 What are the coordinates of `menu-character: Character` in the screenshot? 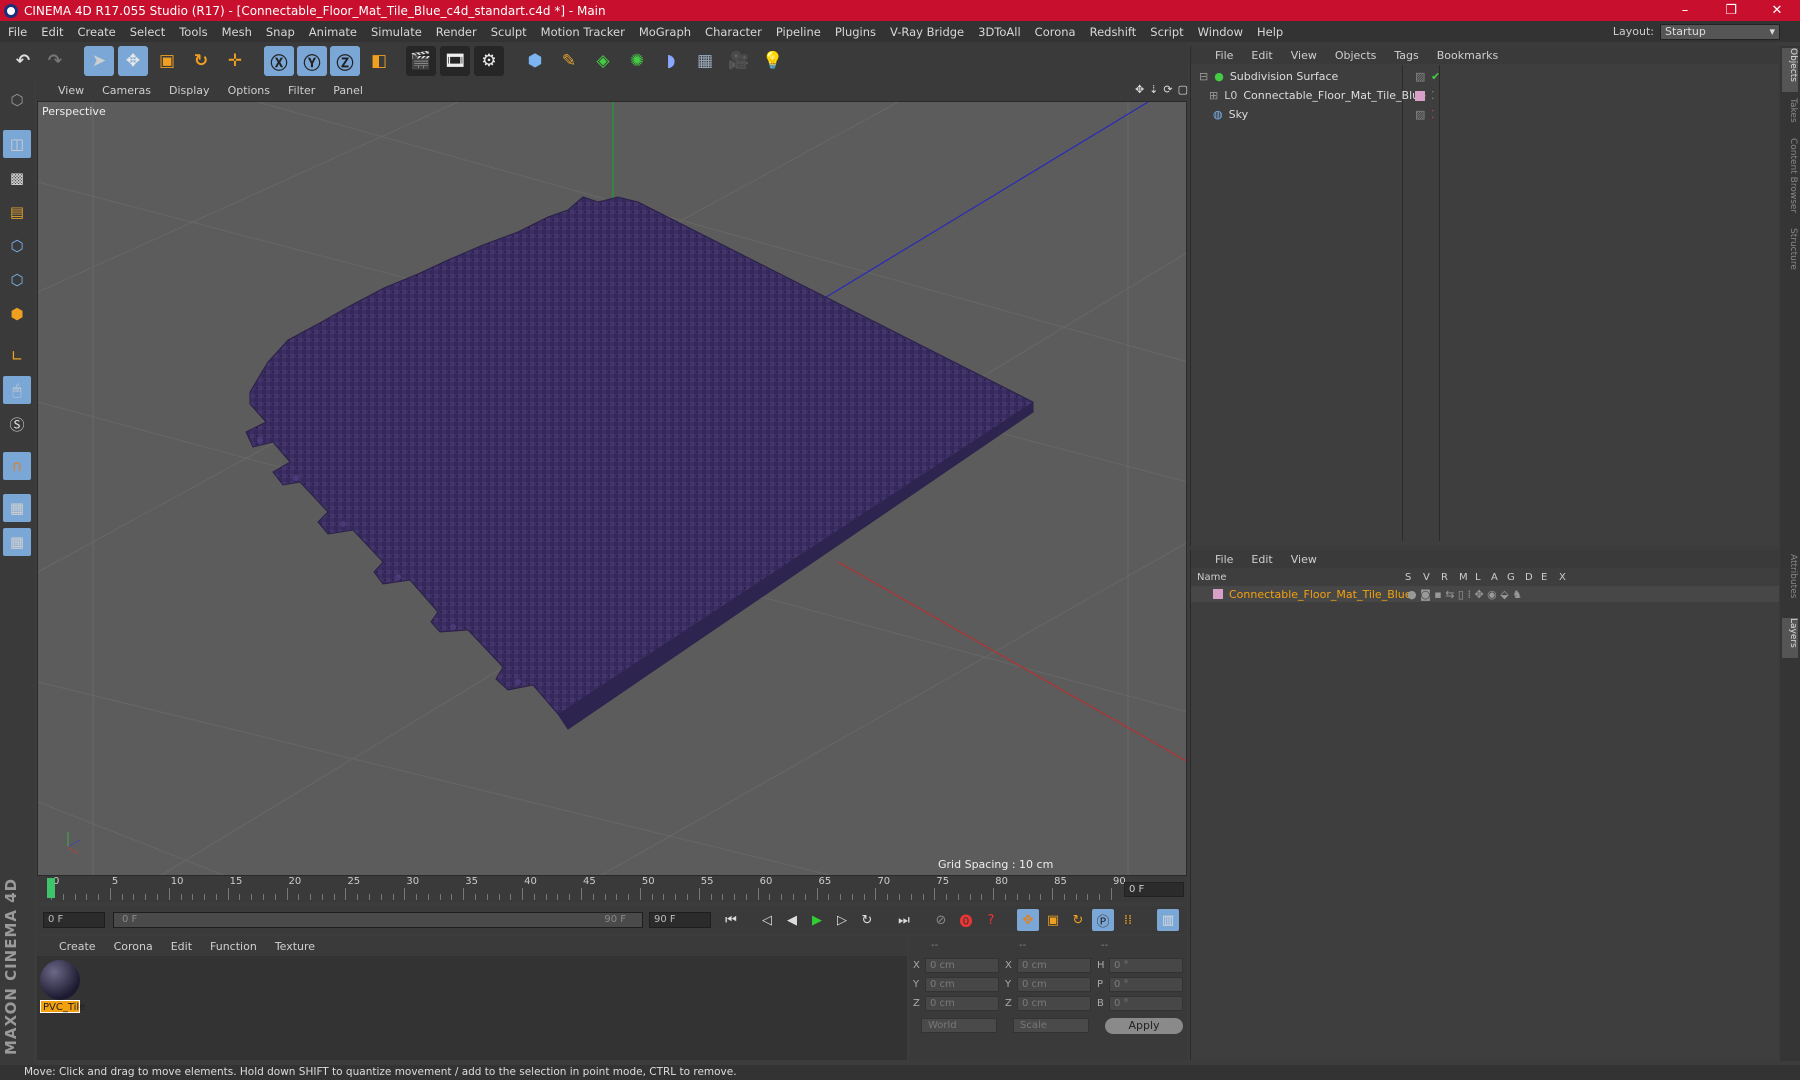 It's located at (733, 32).